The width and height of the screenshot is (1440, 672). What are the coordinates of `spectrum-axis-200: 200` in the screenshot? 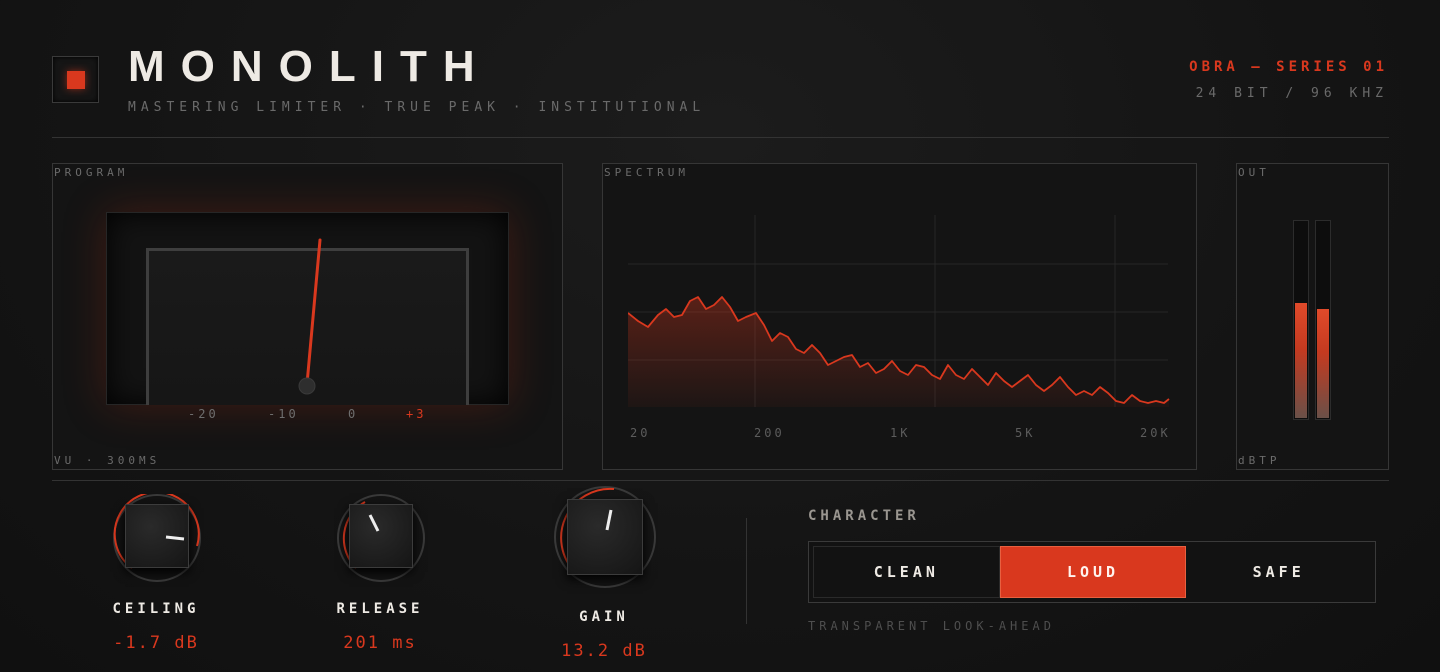 It's located at (769, 433).